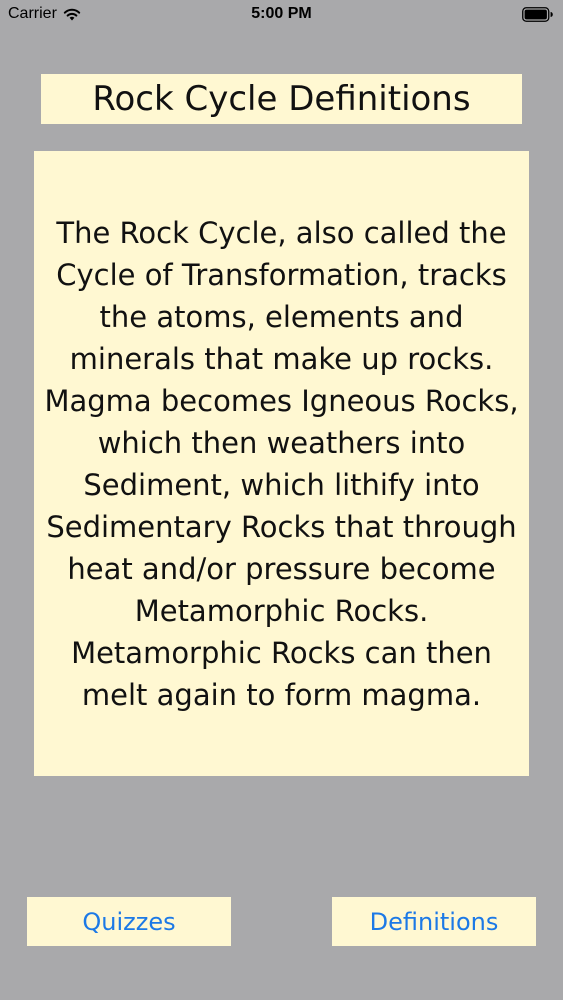 The image size is (563, 1000). What do you see at coordinates (129, 921) in the screenshot?
I see `quizzes-button: Quizzes` at bounding box center [129, 921].